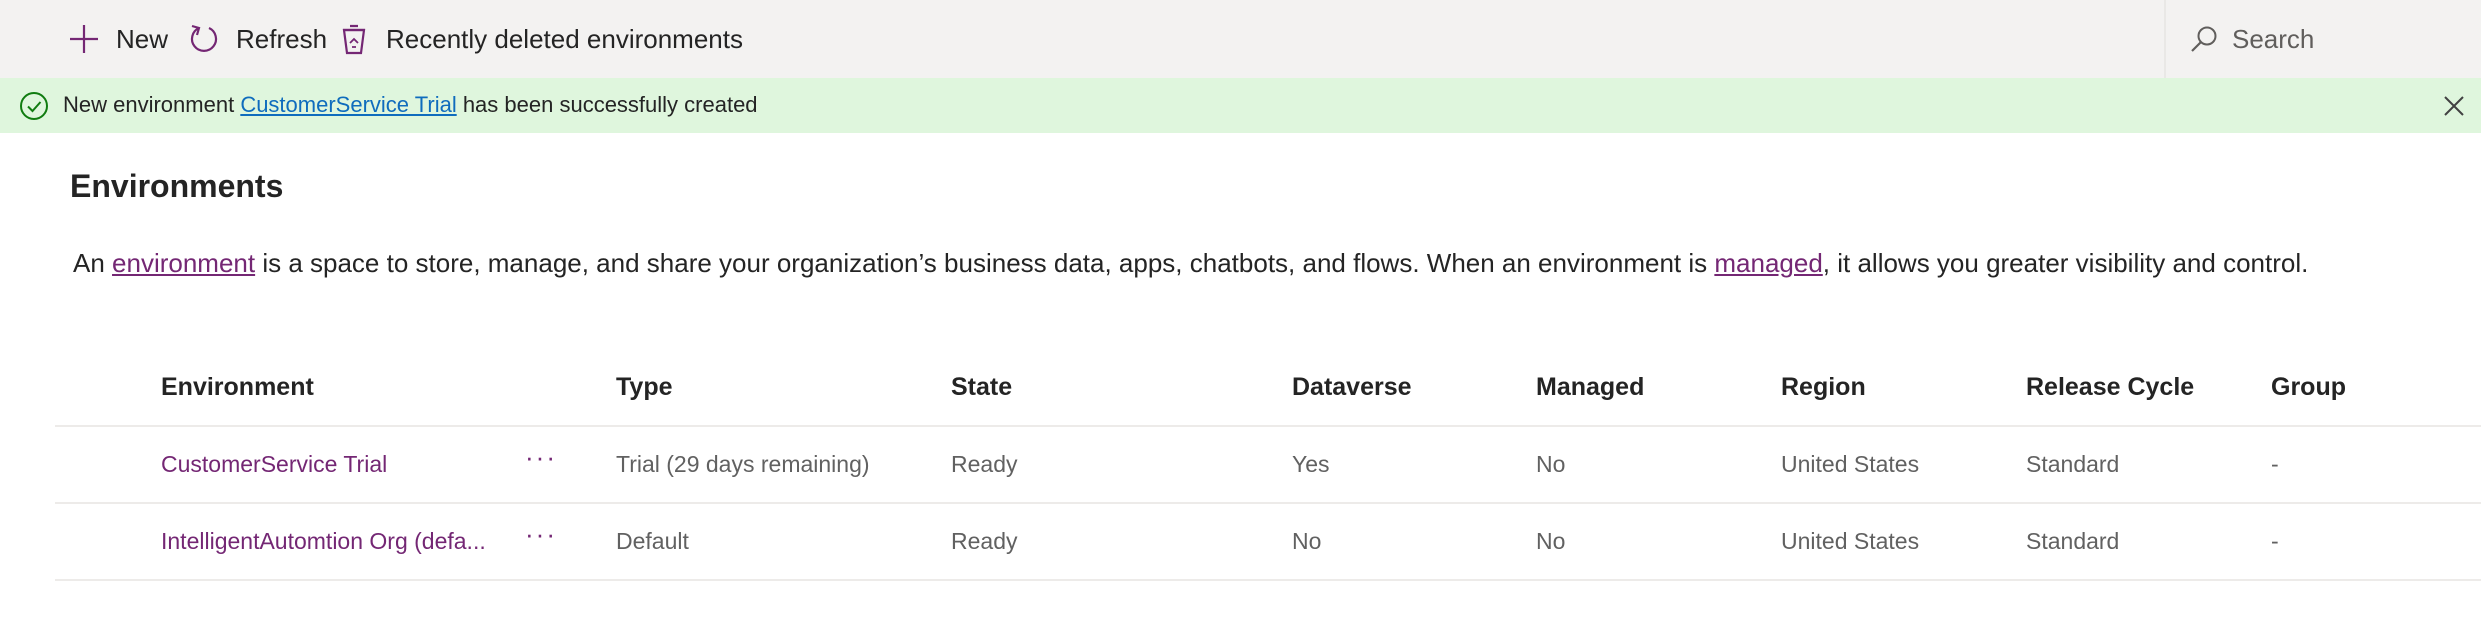  I want to click on new-label: New, so click(142, 38).